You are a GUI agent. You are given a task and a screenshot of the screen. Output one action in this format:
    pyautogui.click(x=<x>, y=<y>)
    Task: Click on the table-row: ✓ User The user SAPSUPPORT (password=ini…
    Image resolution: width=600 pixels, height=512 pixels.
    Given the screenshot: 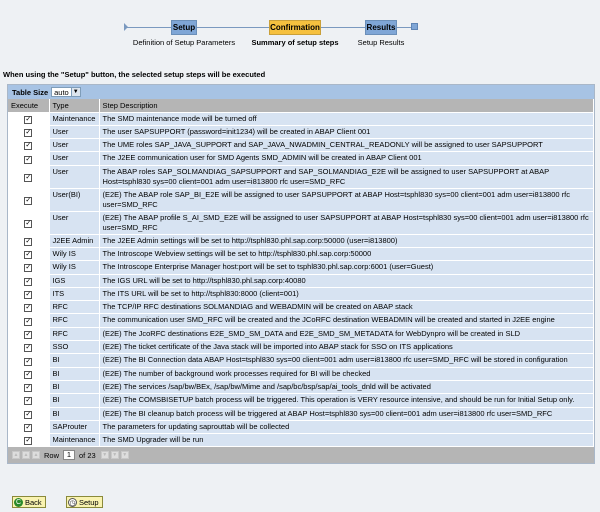 What is the action you would take?
    pyautogui.click(x=301, y=132)
    